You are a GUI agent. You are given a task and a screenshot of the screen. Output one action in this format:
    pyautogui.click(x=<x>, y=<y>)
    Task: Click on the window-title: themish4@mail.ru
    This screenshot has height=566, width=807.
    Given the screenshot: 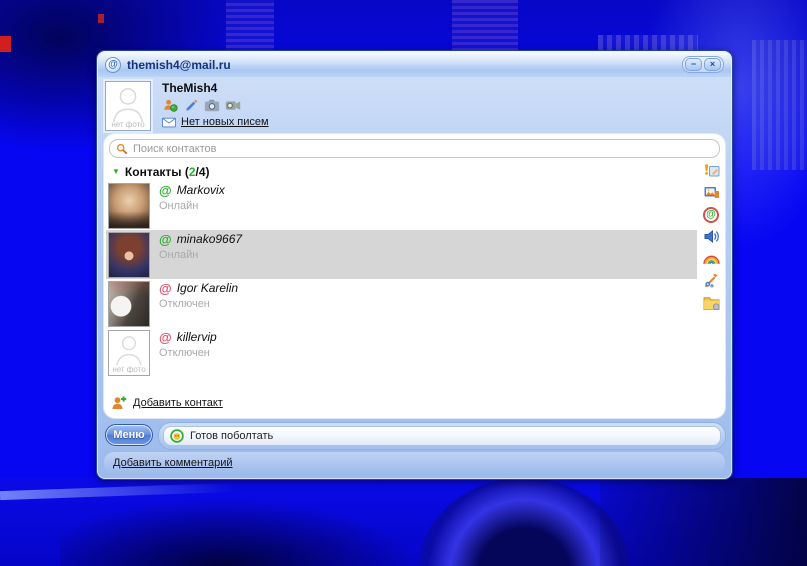 What is the action you would take?
    pyautogui.click(x=179, y=64)
    